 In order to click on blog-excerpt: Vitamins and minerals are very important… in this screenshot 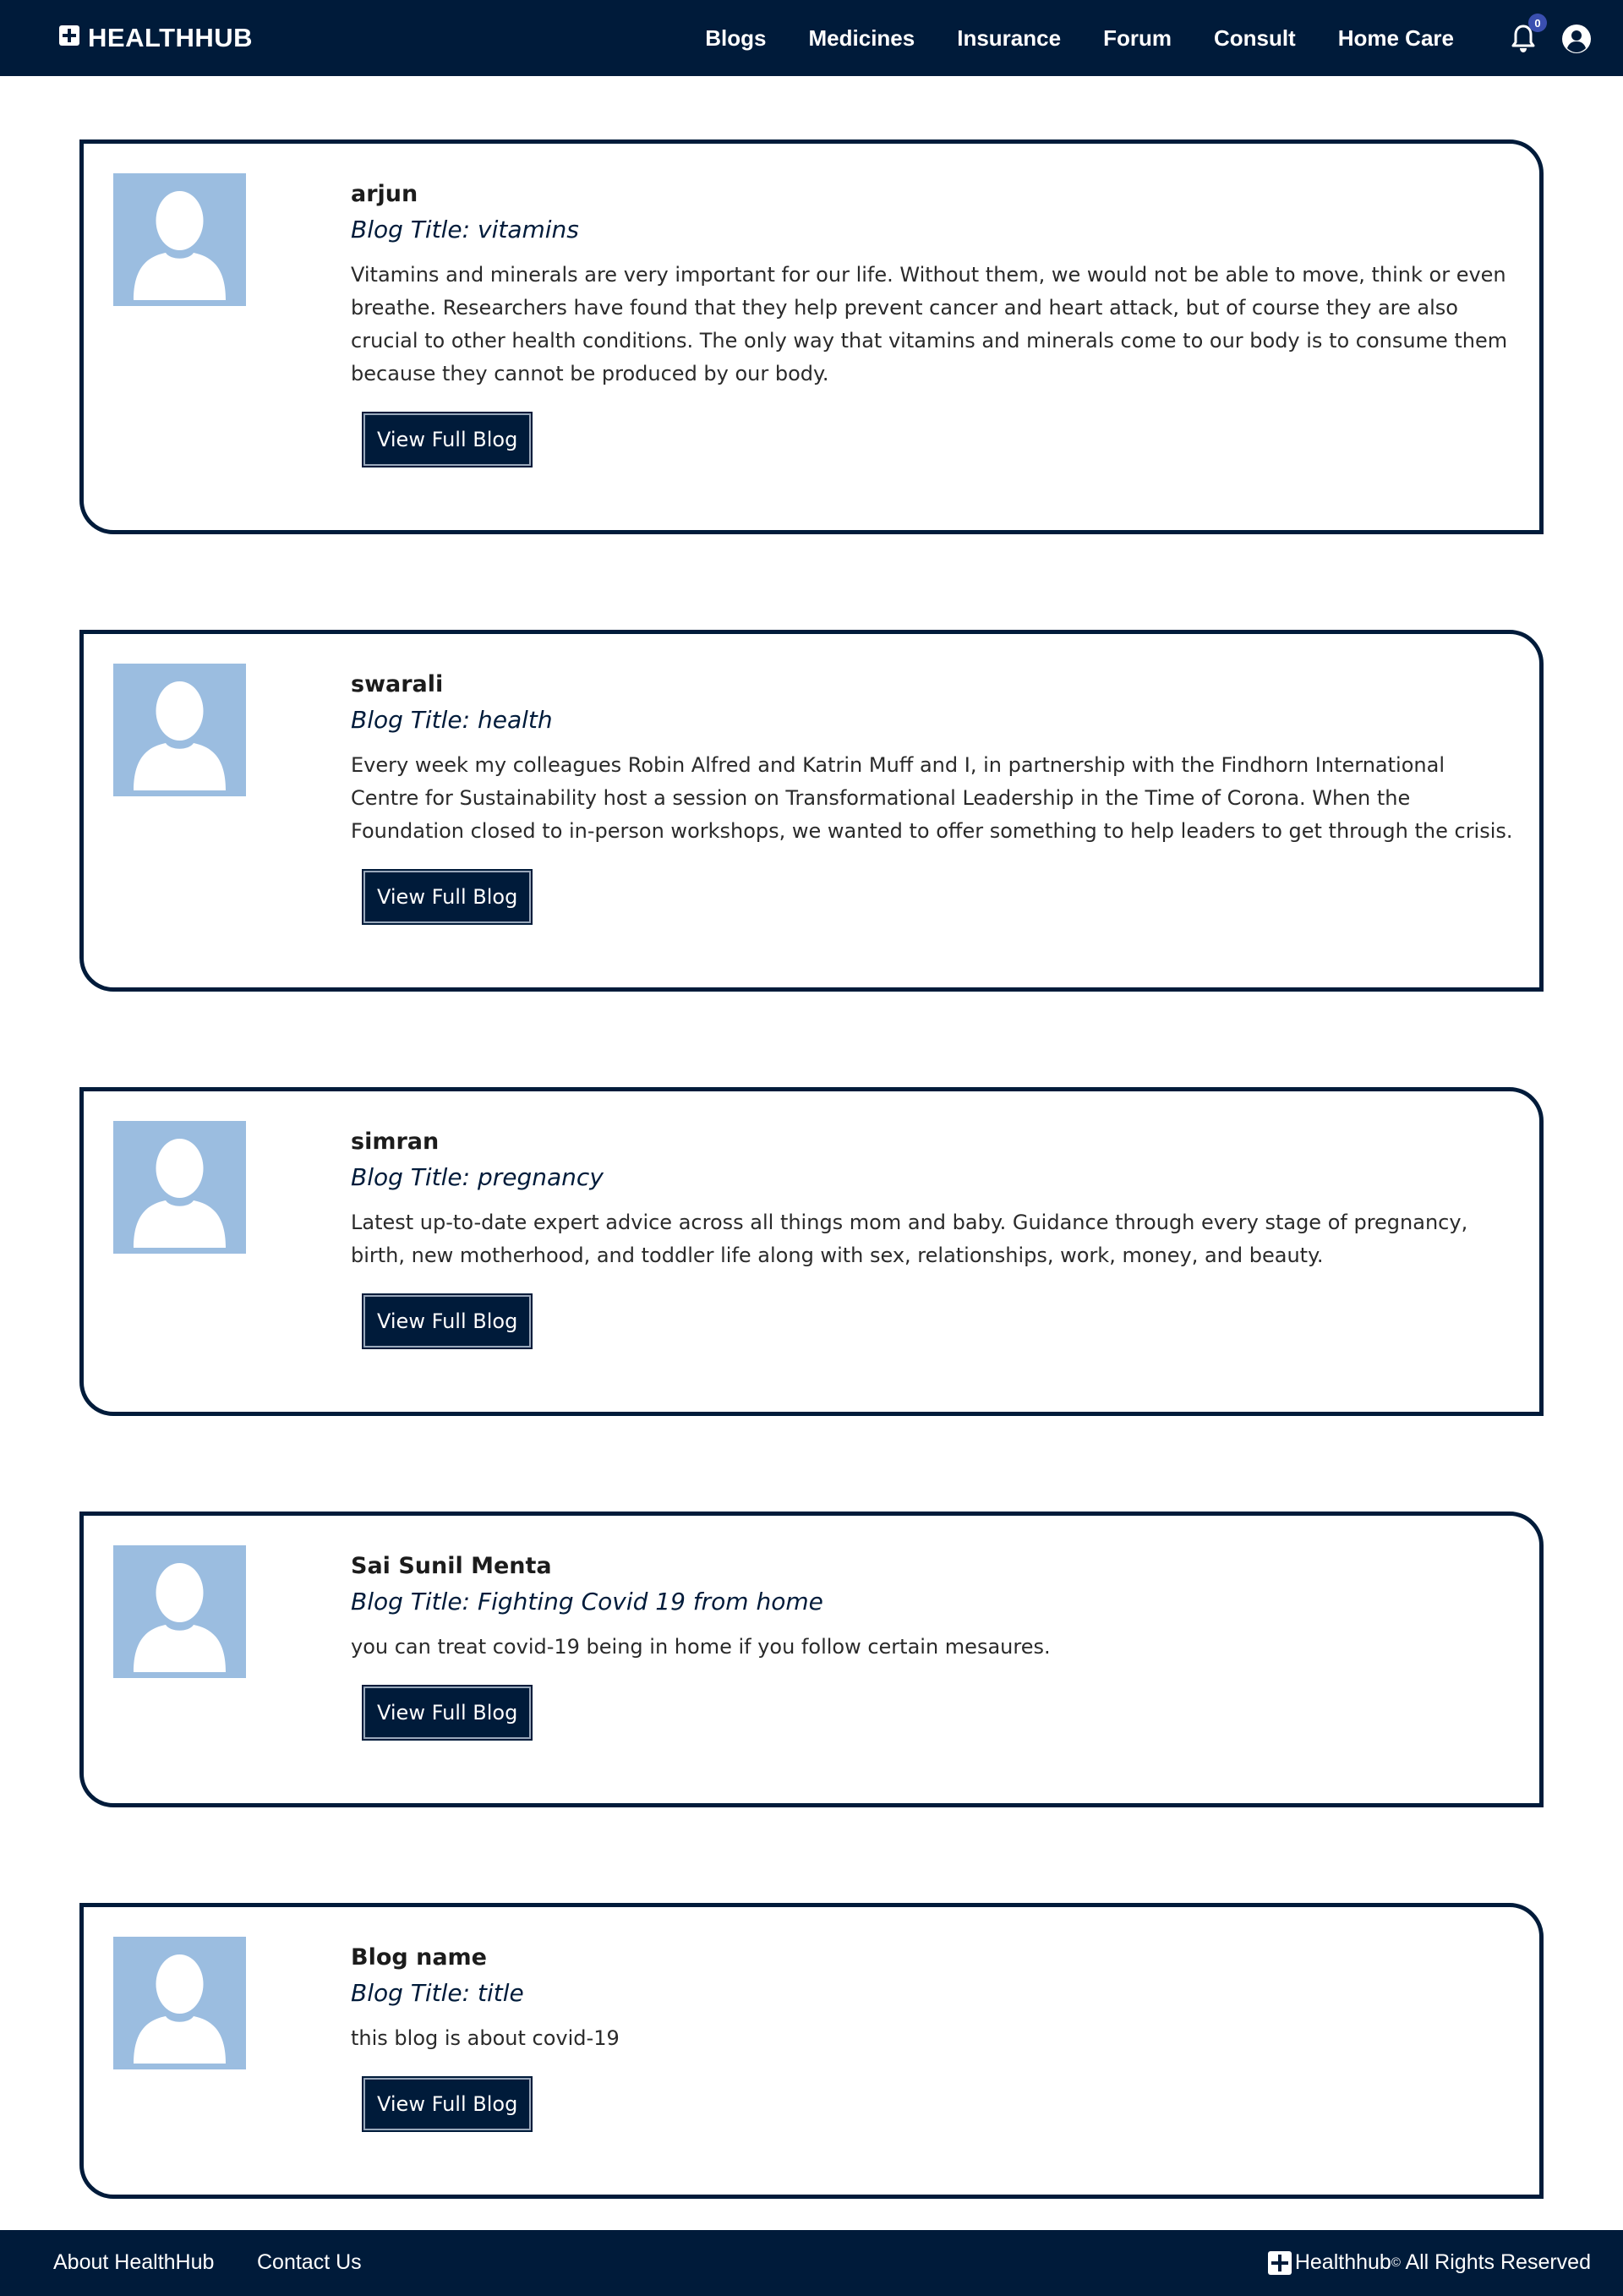, I will do `click(929, 324)`.